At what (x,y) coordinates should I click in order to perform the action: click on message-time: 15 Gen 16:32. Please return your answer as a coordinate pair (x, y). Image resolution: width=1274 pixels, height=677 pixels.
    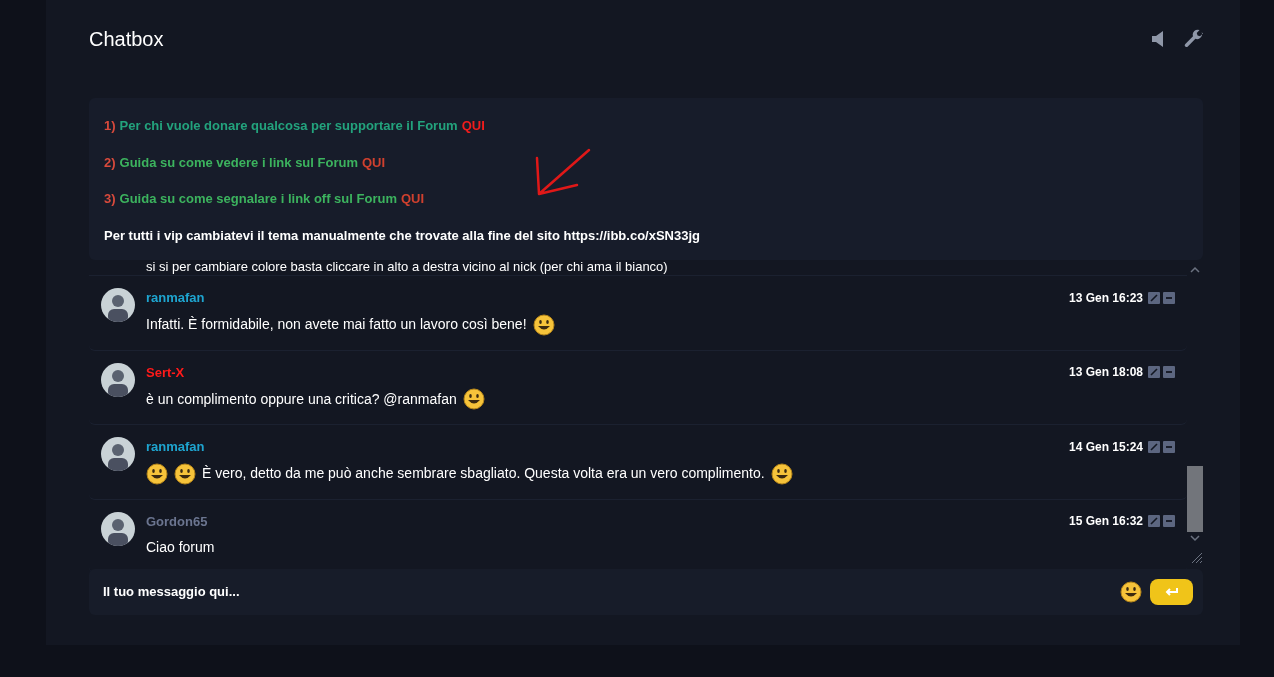
    Looking at the image, I should click on (1105, 522).